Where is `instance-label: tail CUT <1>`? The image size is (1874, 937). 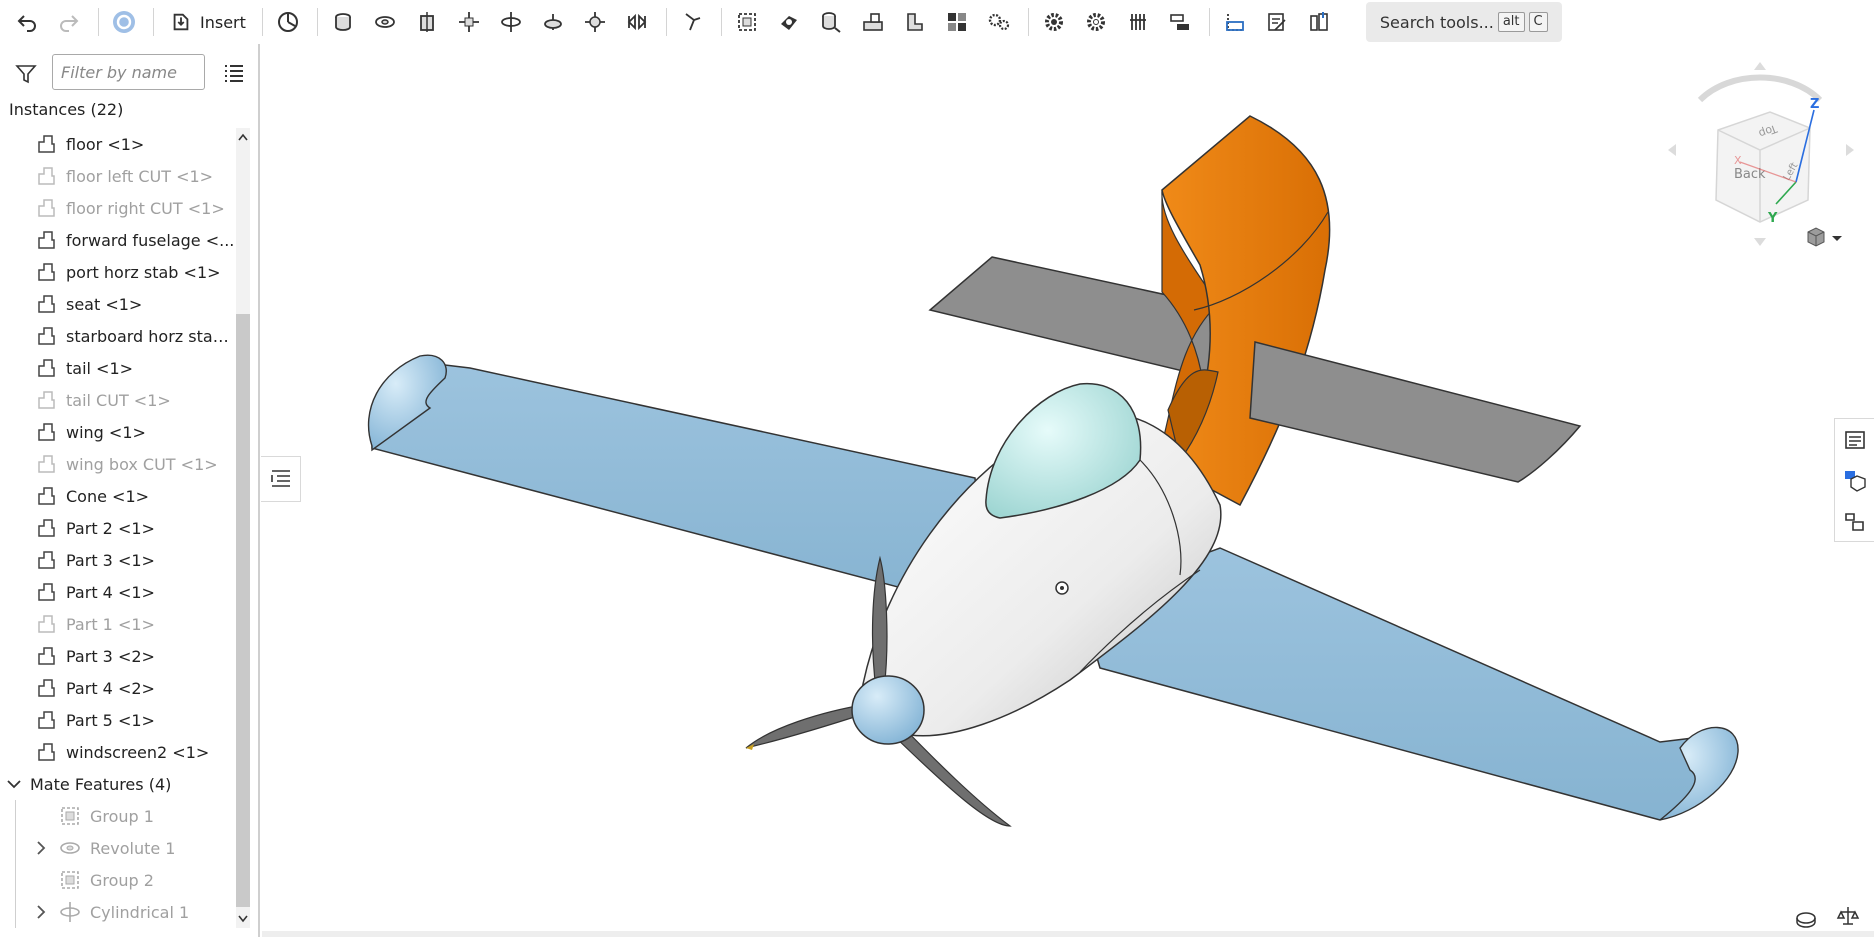
instance-label: tail CUT <1> is located at coordinates (118, 400).